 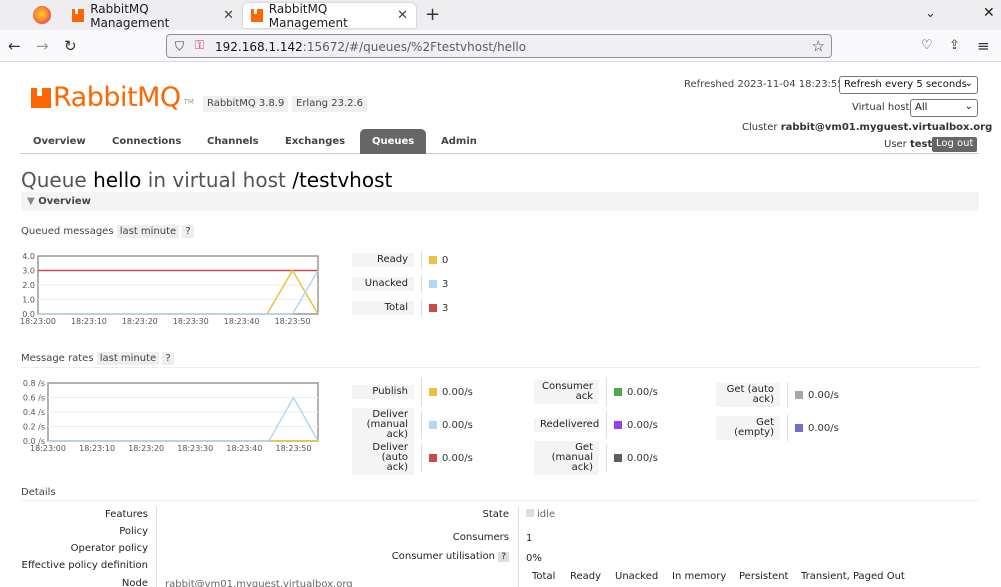 I want to click on extensions-icon: ⇪, so click(x=954, y=45).